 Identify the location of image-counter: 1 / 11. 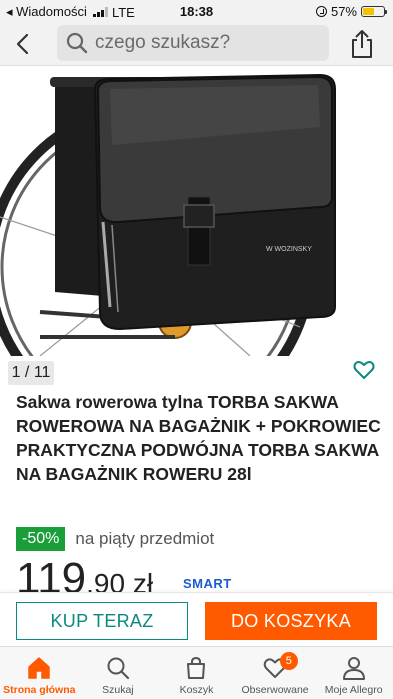
(31, 373).